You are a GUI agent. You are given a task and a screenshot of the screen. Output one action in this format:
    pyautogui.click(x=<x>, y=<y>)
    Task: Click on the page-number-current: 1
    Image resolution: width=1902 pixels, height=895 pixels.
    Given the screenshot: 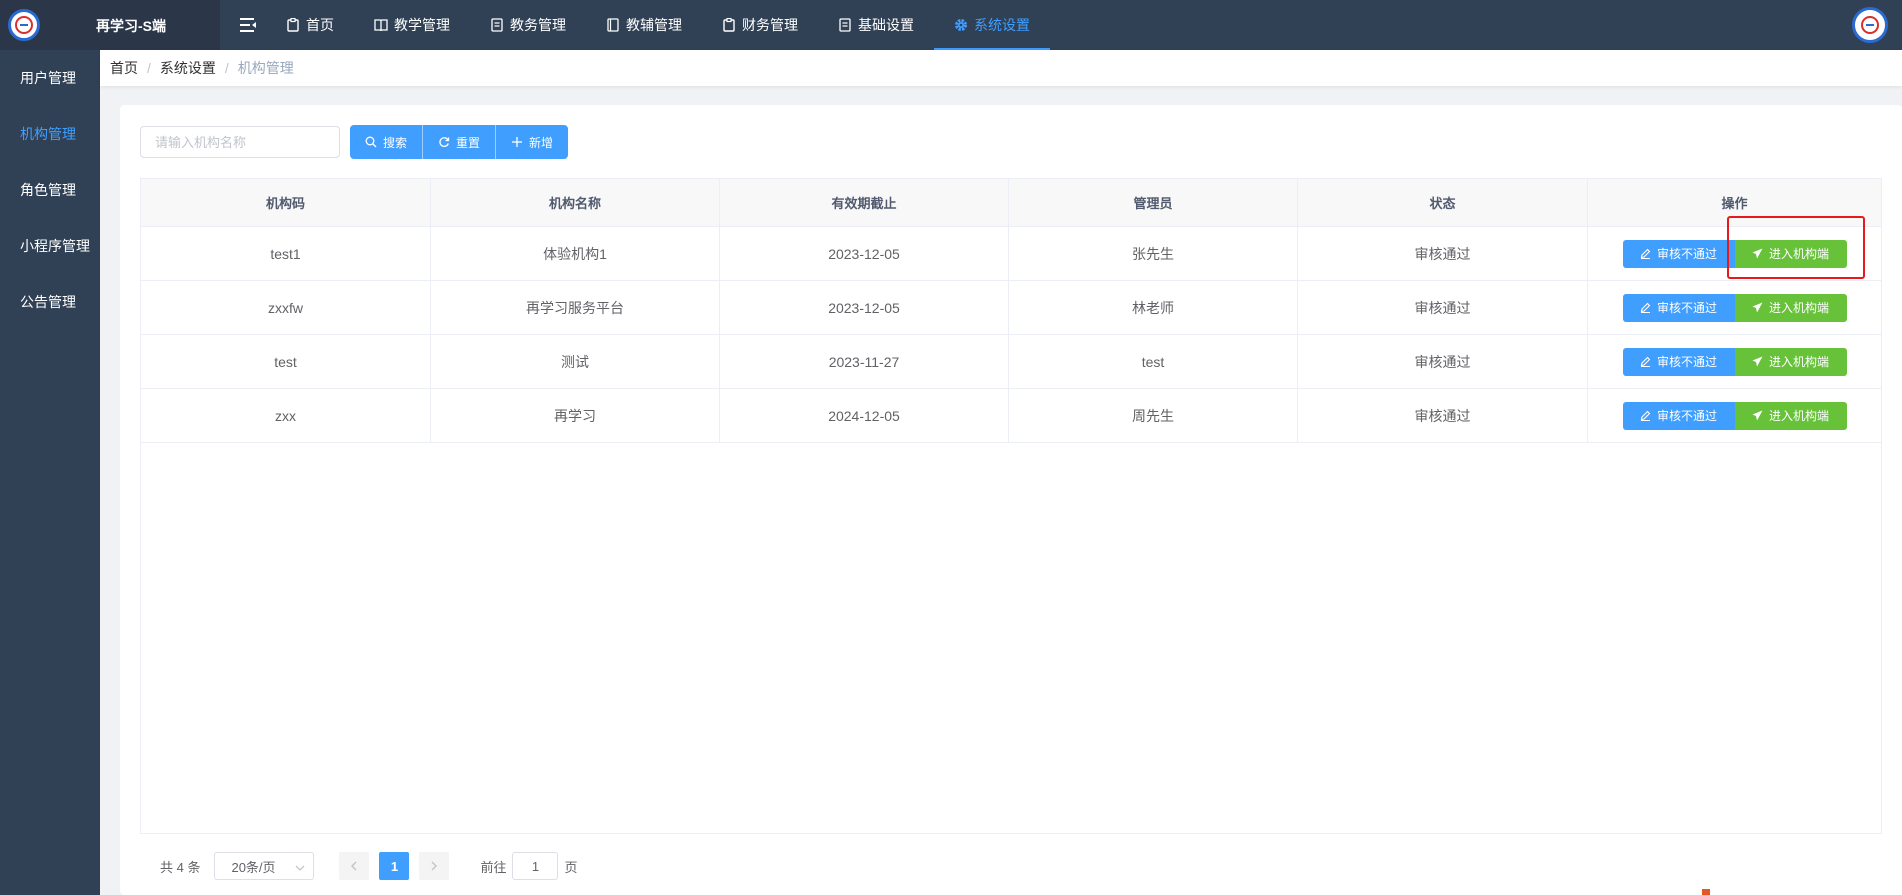 What is the action you would take?
    pyautogui.click(x=394, y=866)
    